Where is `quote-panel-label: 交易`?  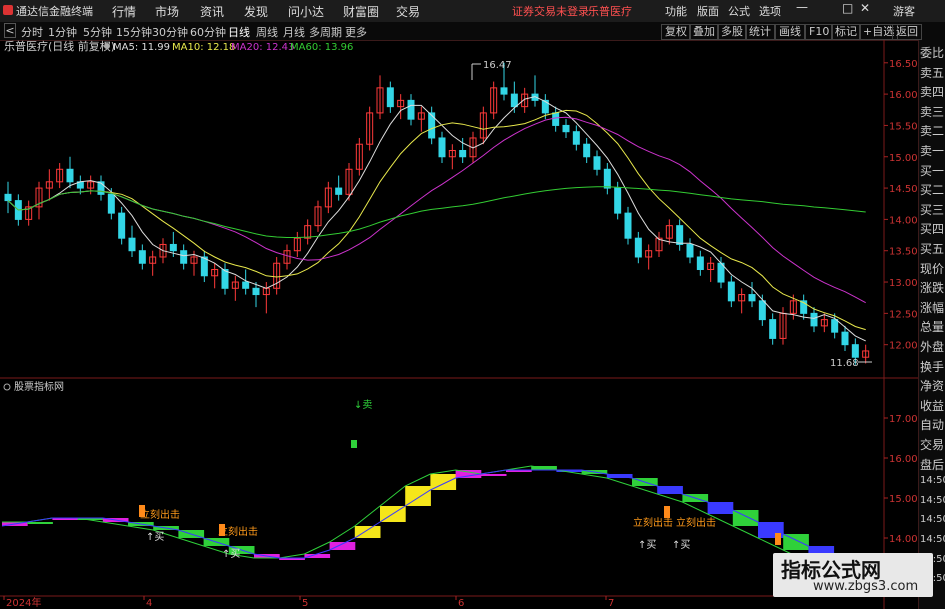
quote-panel-label: 交易 is located at coordinates (932, 445).